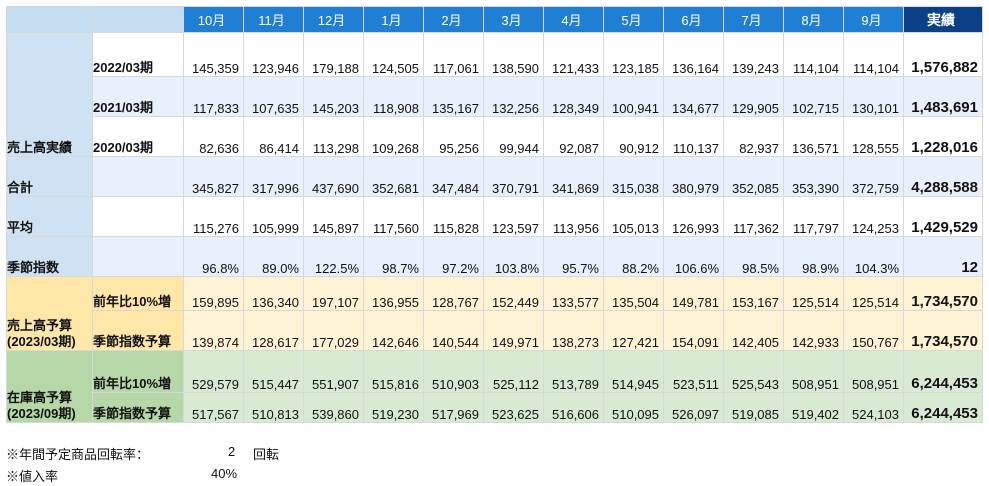 This screenshot has height=486, width=989. Describe the element at coordinates (573, 176) in the screenshot. I see `cell: 341,869` at that location.